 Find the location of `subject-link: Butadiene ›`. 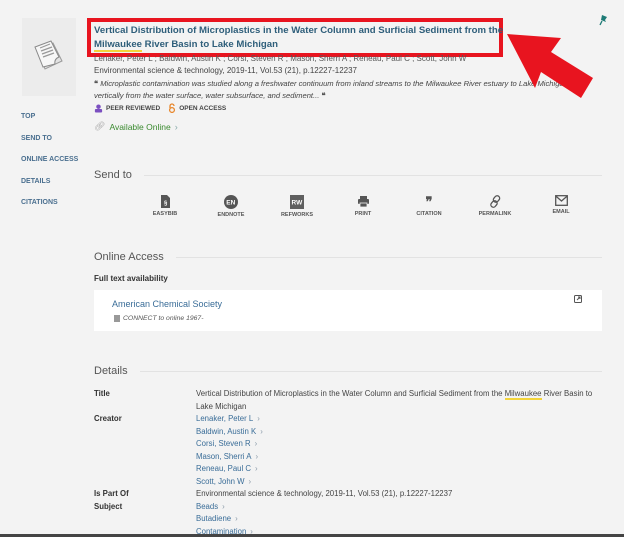

subject-link: Butadiene › is located at coordinates (396, 519).